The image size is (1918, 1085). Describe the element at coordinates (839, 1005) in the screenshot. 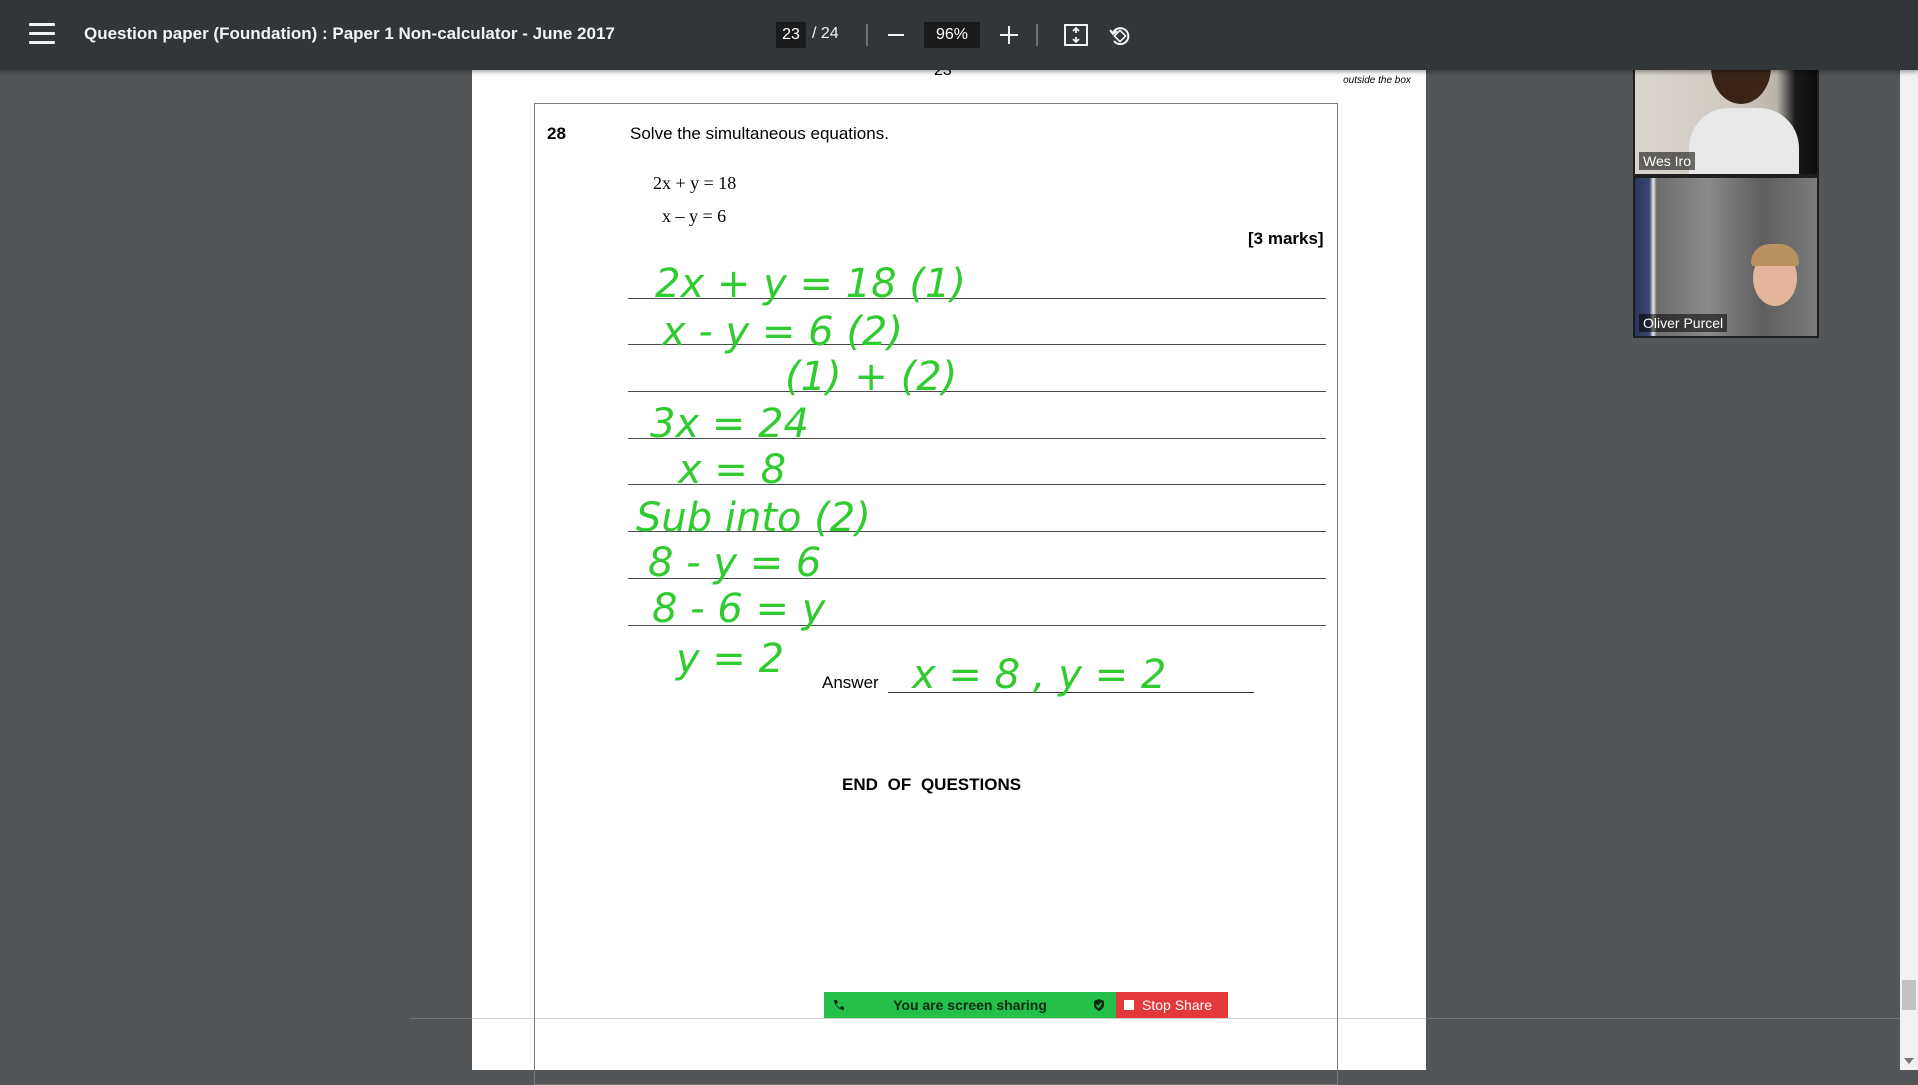

I see `phone-icon` at that location.